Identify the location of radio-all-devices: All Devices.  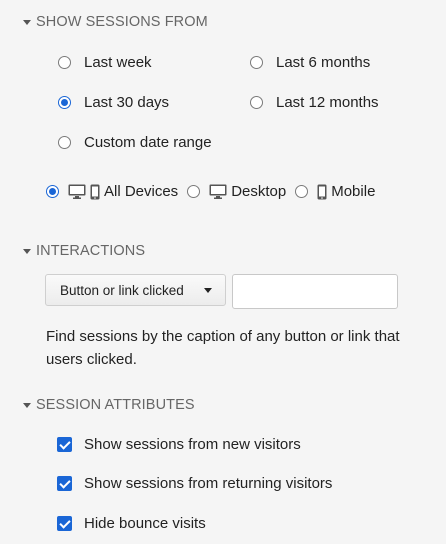
(112, 191).